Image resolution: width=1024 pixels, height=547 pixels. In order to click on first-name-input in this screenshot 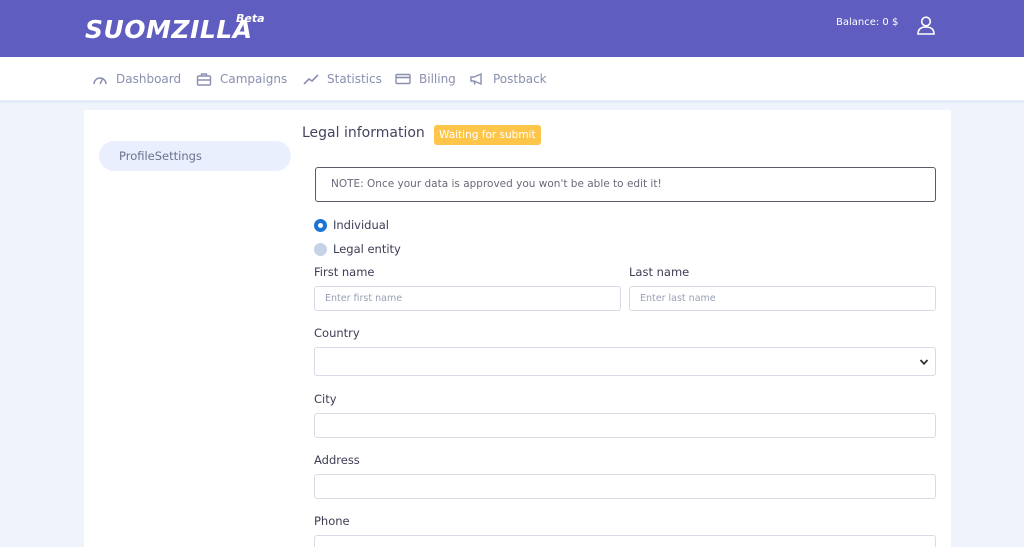, I will do `click(467, 298)`.